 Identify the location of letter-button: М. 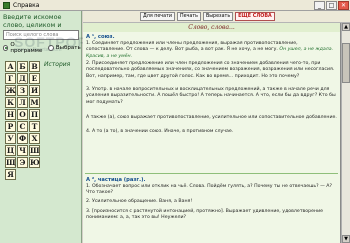
(34, 102).